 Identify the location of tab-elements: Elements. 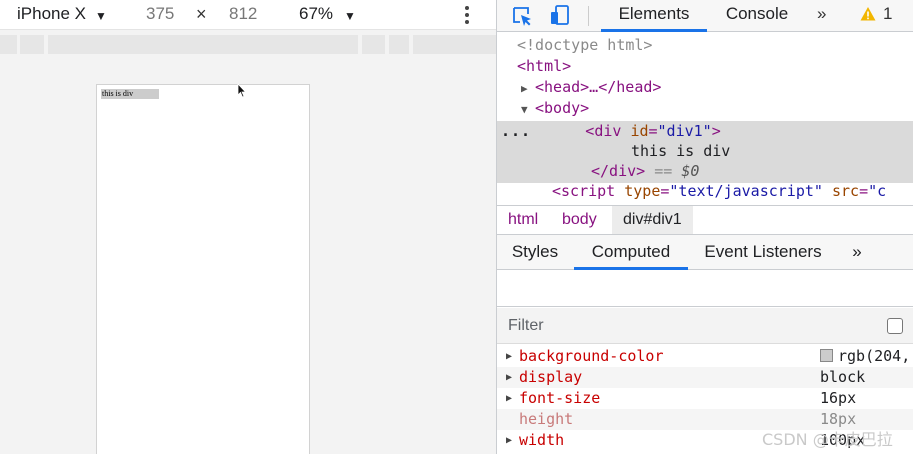
(654, 16).